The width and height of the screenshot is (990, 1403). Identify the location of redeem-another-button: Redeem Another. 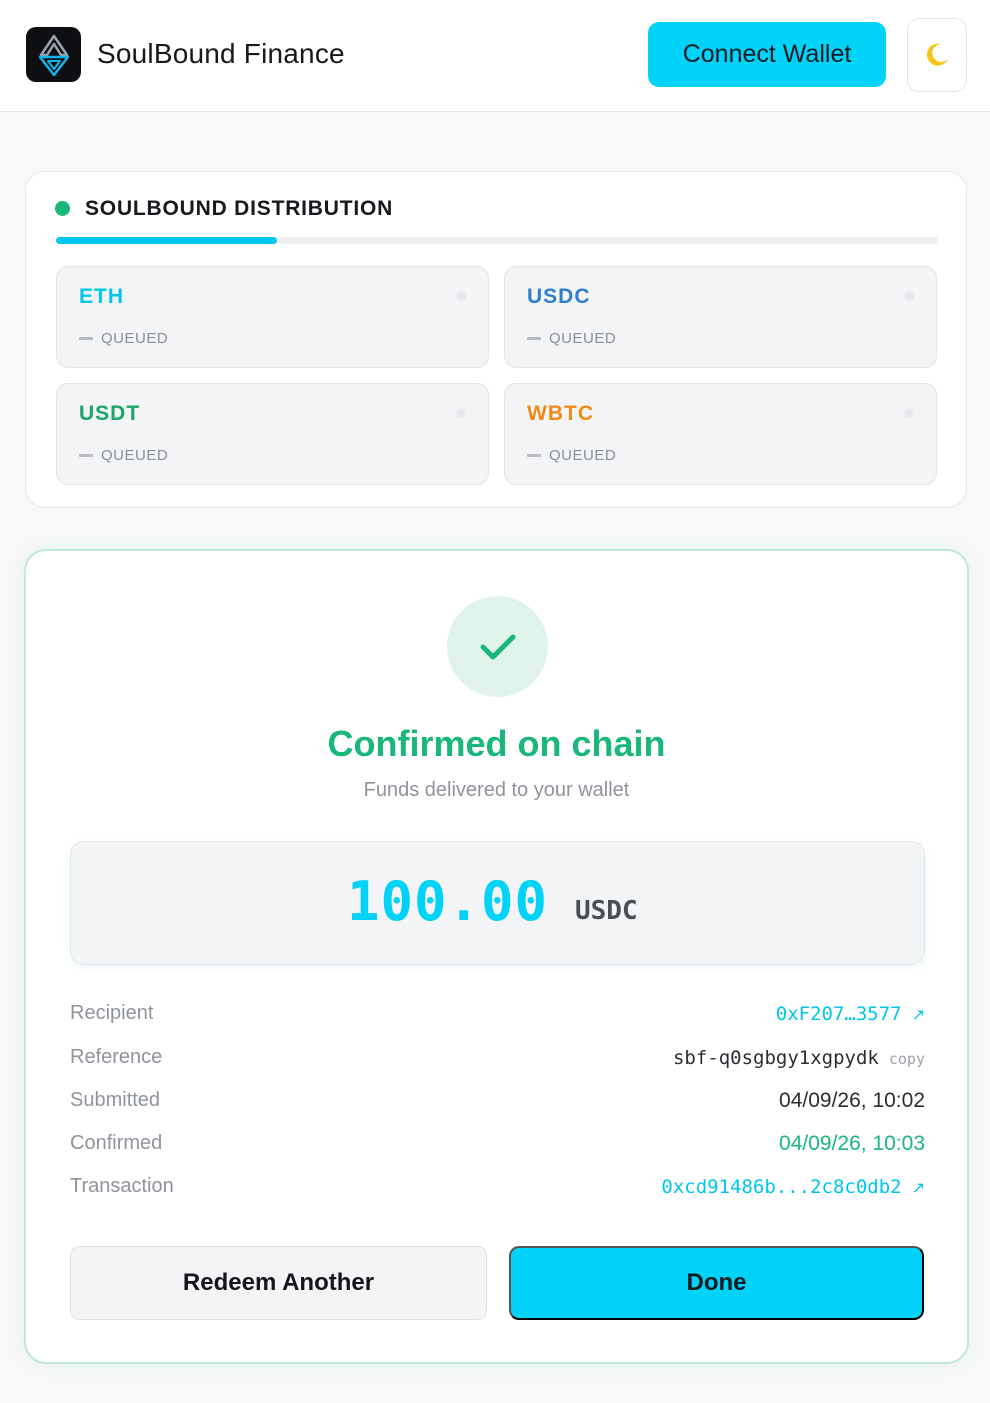
(278, 1283).